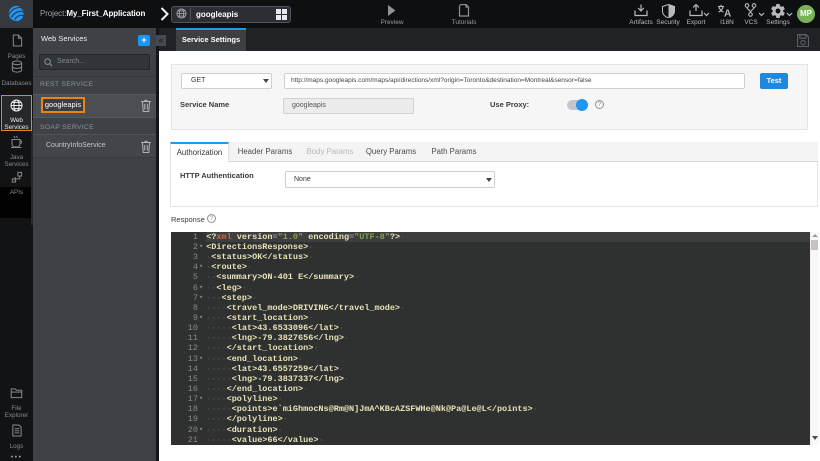  I want to click on svg-text: A, so click(727, 13).